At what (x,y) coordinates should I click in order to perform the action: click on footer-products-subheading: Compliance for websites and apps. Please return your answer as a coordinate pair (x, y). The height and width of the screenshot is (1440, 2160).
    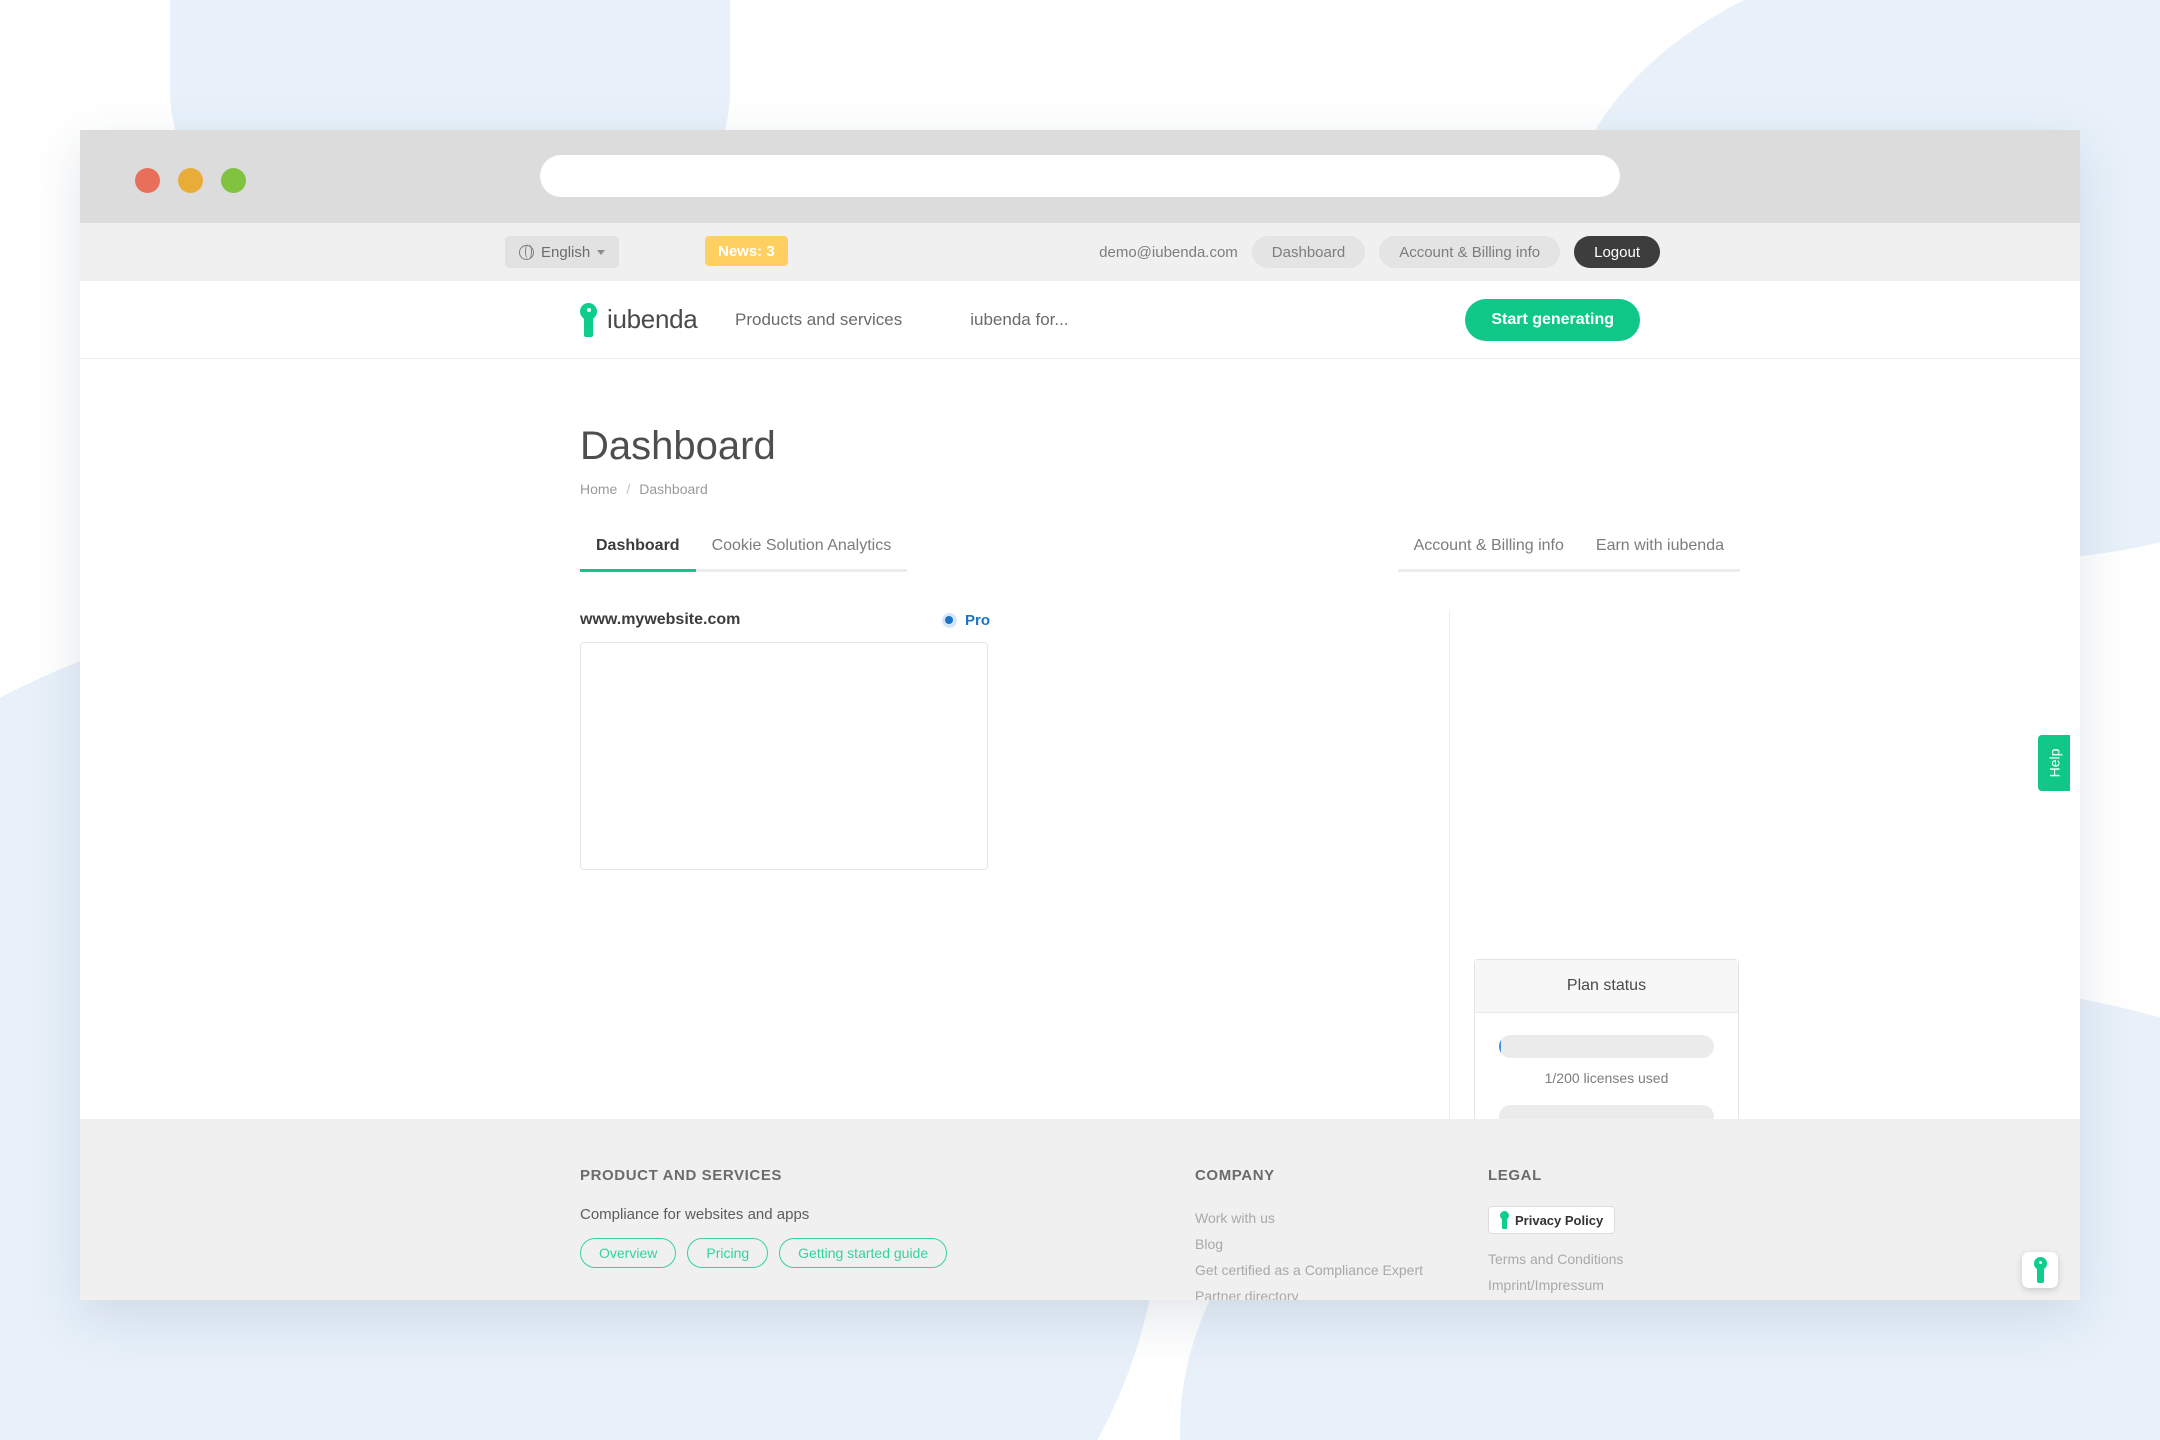
    Looking at the image, I should click on (695, 1214).